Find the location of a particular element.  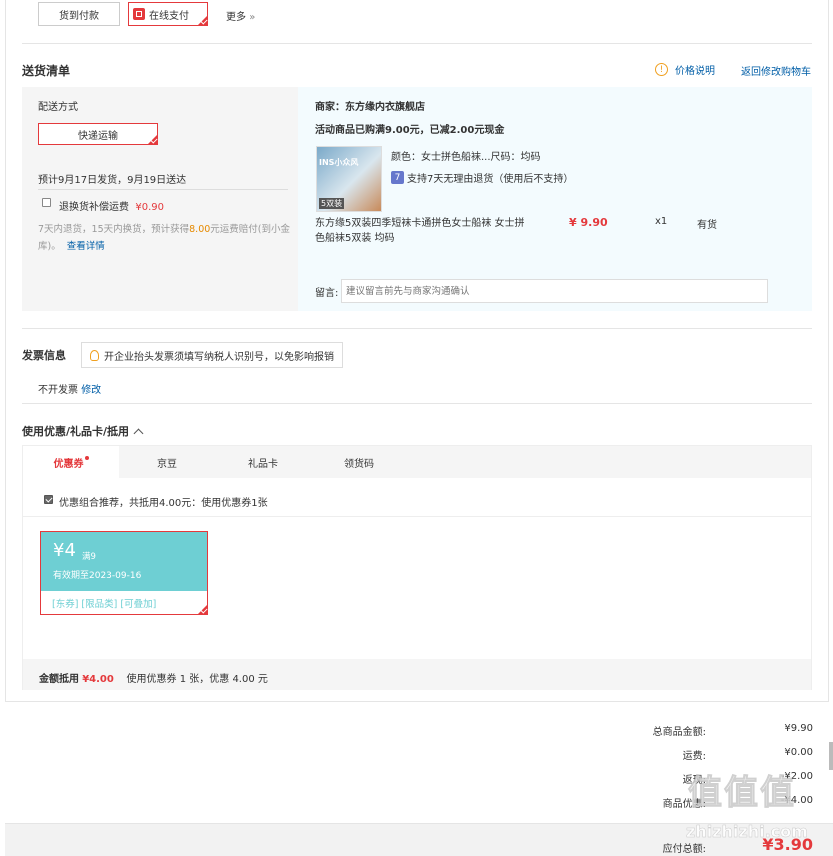

price-info-label: 价格说明 is located at coordinates (695, 71).